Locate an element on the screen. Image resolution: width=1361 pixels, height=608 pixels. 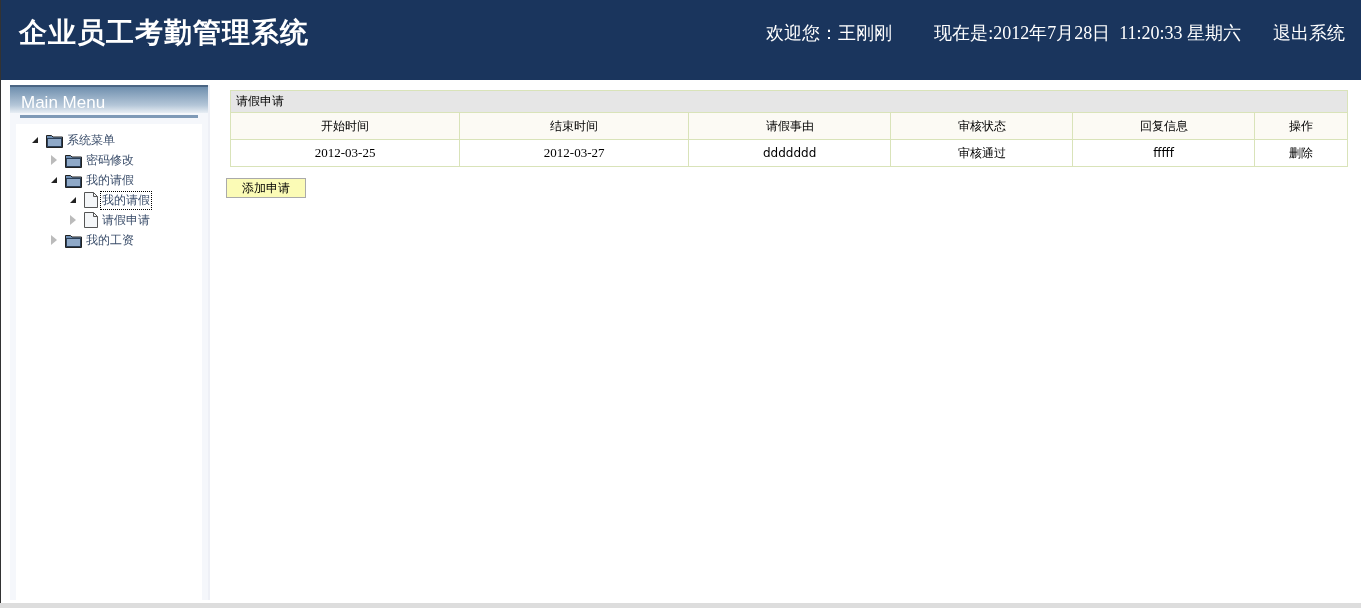
menu-header: Main Menu is located at coordinates (109, 99).